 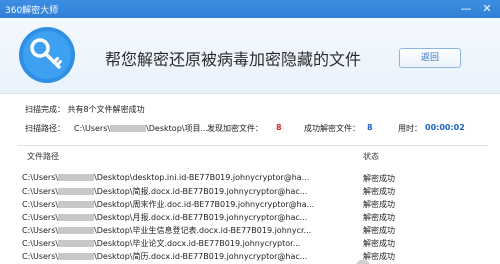 I want to click on back-button: 返回, so click(x=430, y=58).